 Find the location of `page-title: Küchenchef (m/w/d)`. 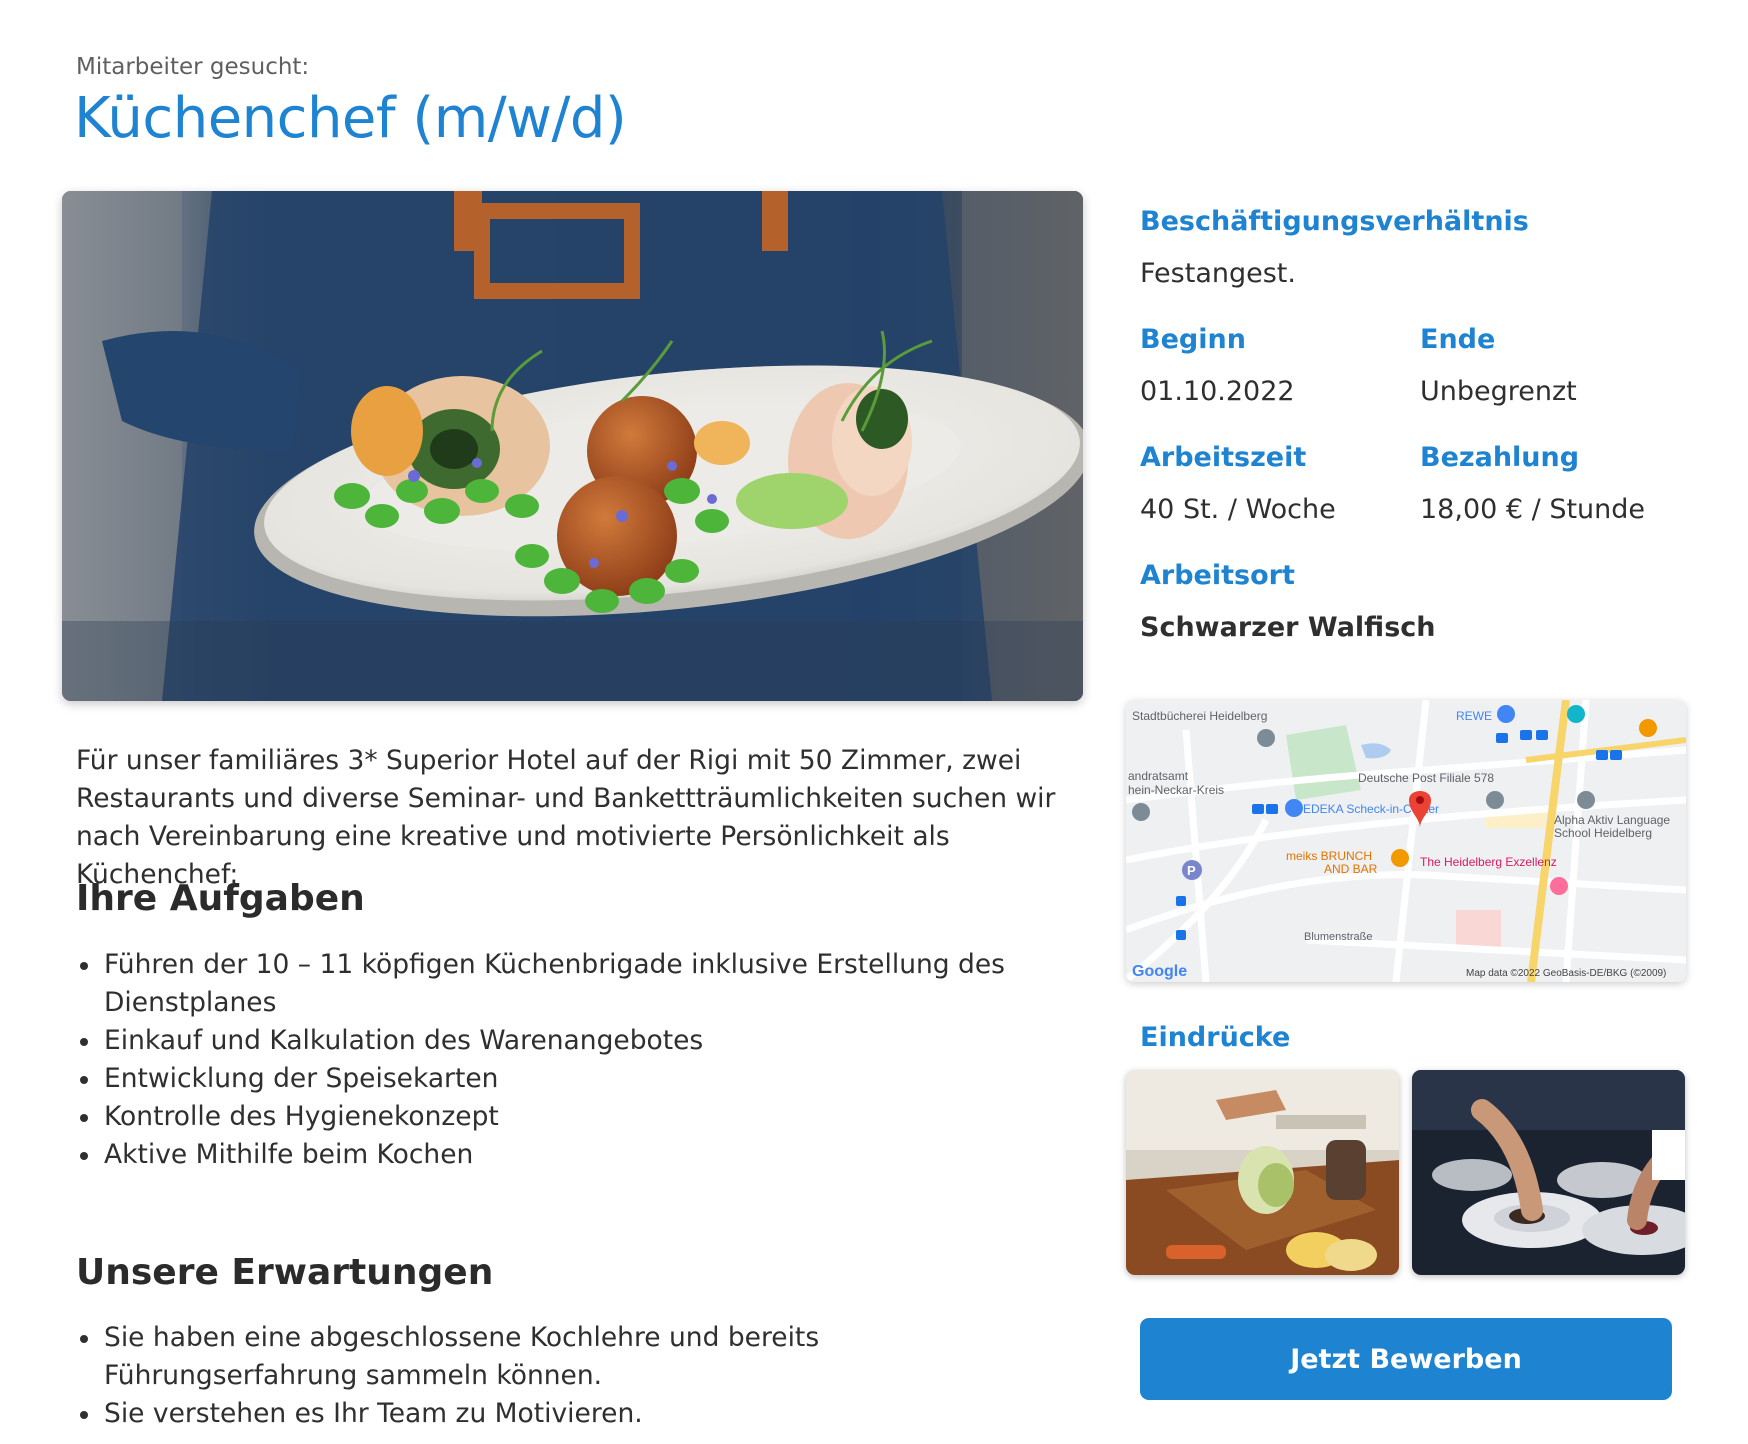

page-title: Küchenchef (m/w/d) is located at coordinates (350, 118).